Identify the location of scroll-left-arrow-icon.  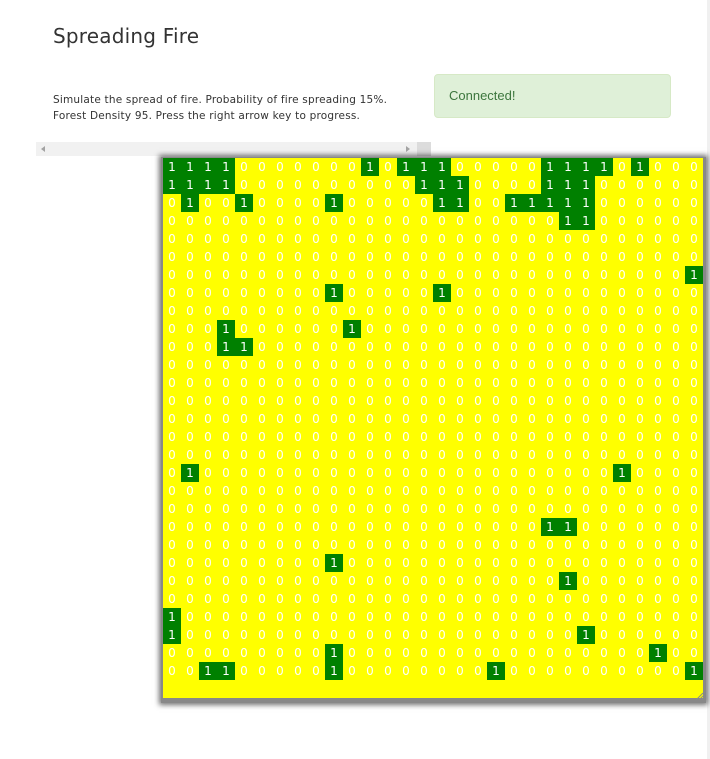
(43, 149).